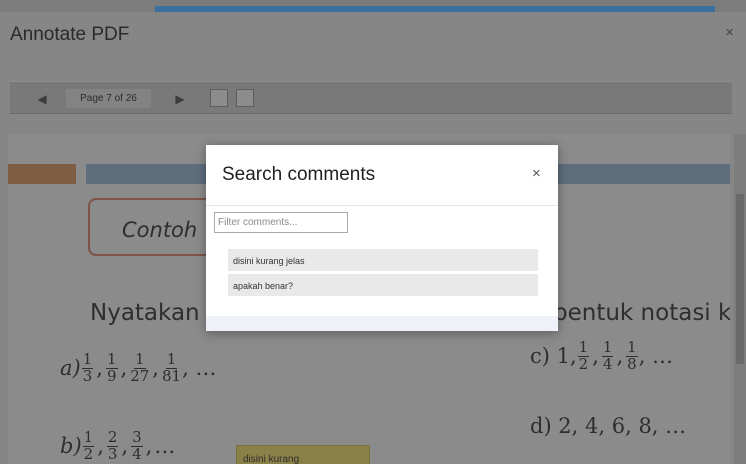 The image size is (746, 464). What do you see at coordinates (607, 355) in the screenshot?
I see `fraction: 14` at bounding box center [607, 355].